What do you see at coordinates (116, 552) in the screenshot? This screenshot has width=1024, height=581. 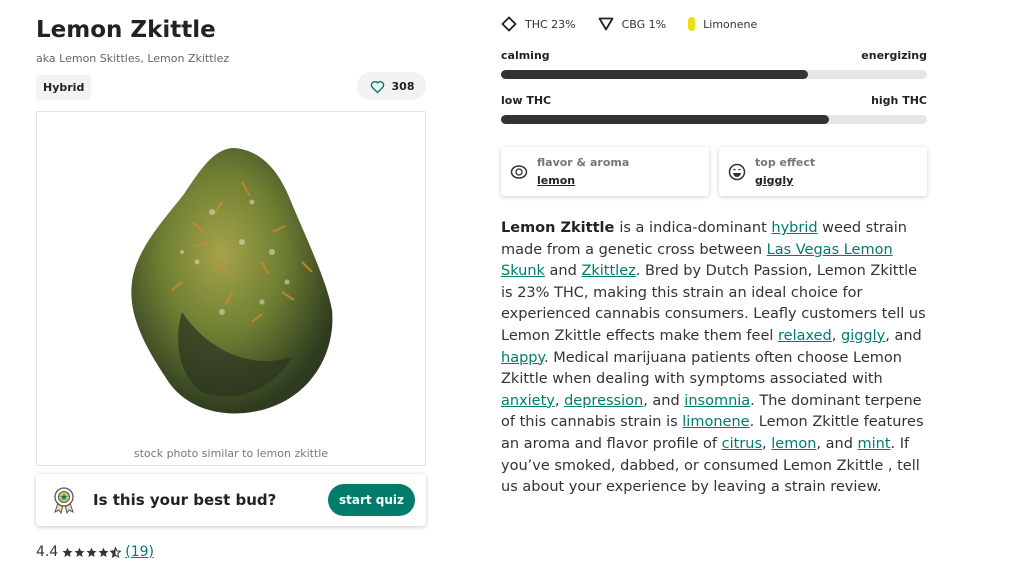 I see `half-star-icon` at bounding box center [116, 552].